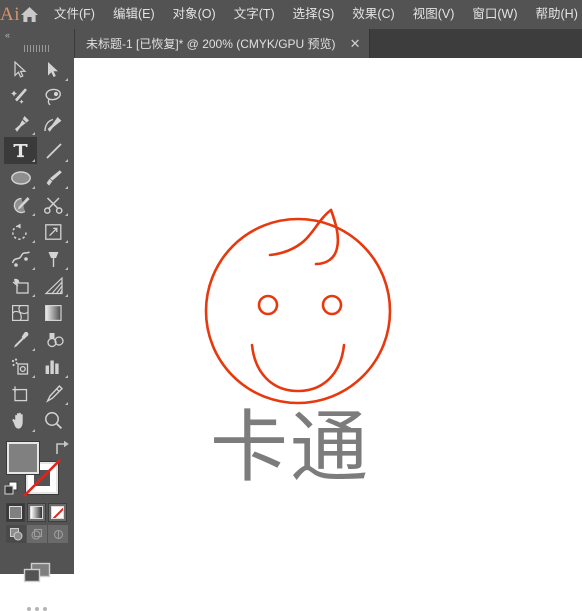 Image resolution: width=582 pixels, height=611 pixels. What do you see at coordinates (29, 14) in the screenshot?
I see `home-icon` at bounding box center [29, 14].